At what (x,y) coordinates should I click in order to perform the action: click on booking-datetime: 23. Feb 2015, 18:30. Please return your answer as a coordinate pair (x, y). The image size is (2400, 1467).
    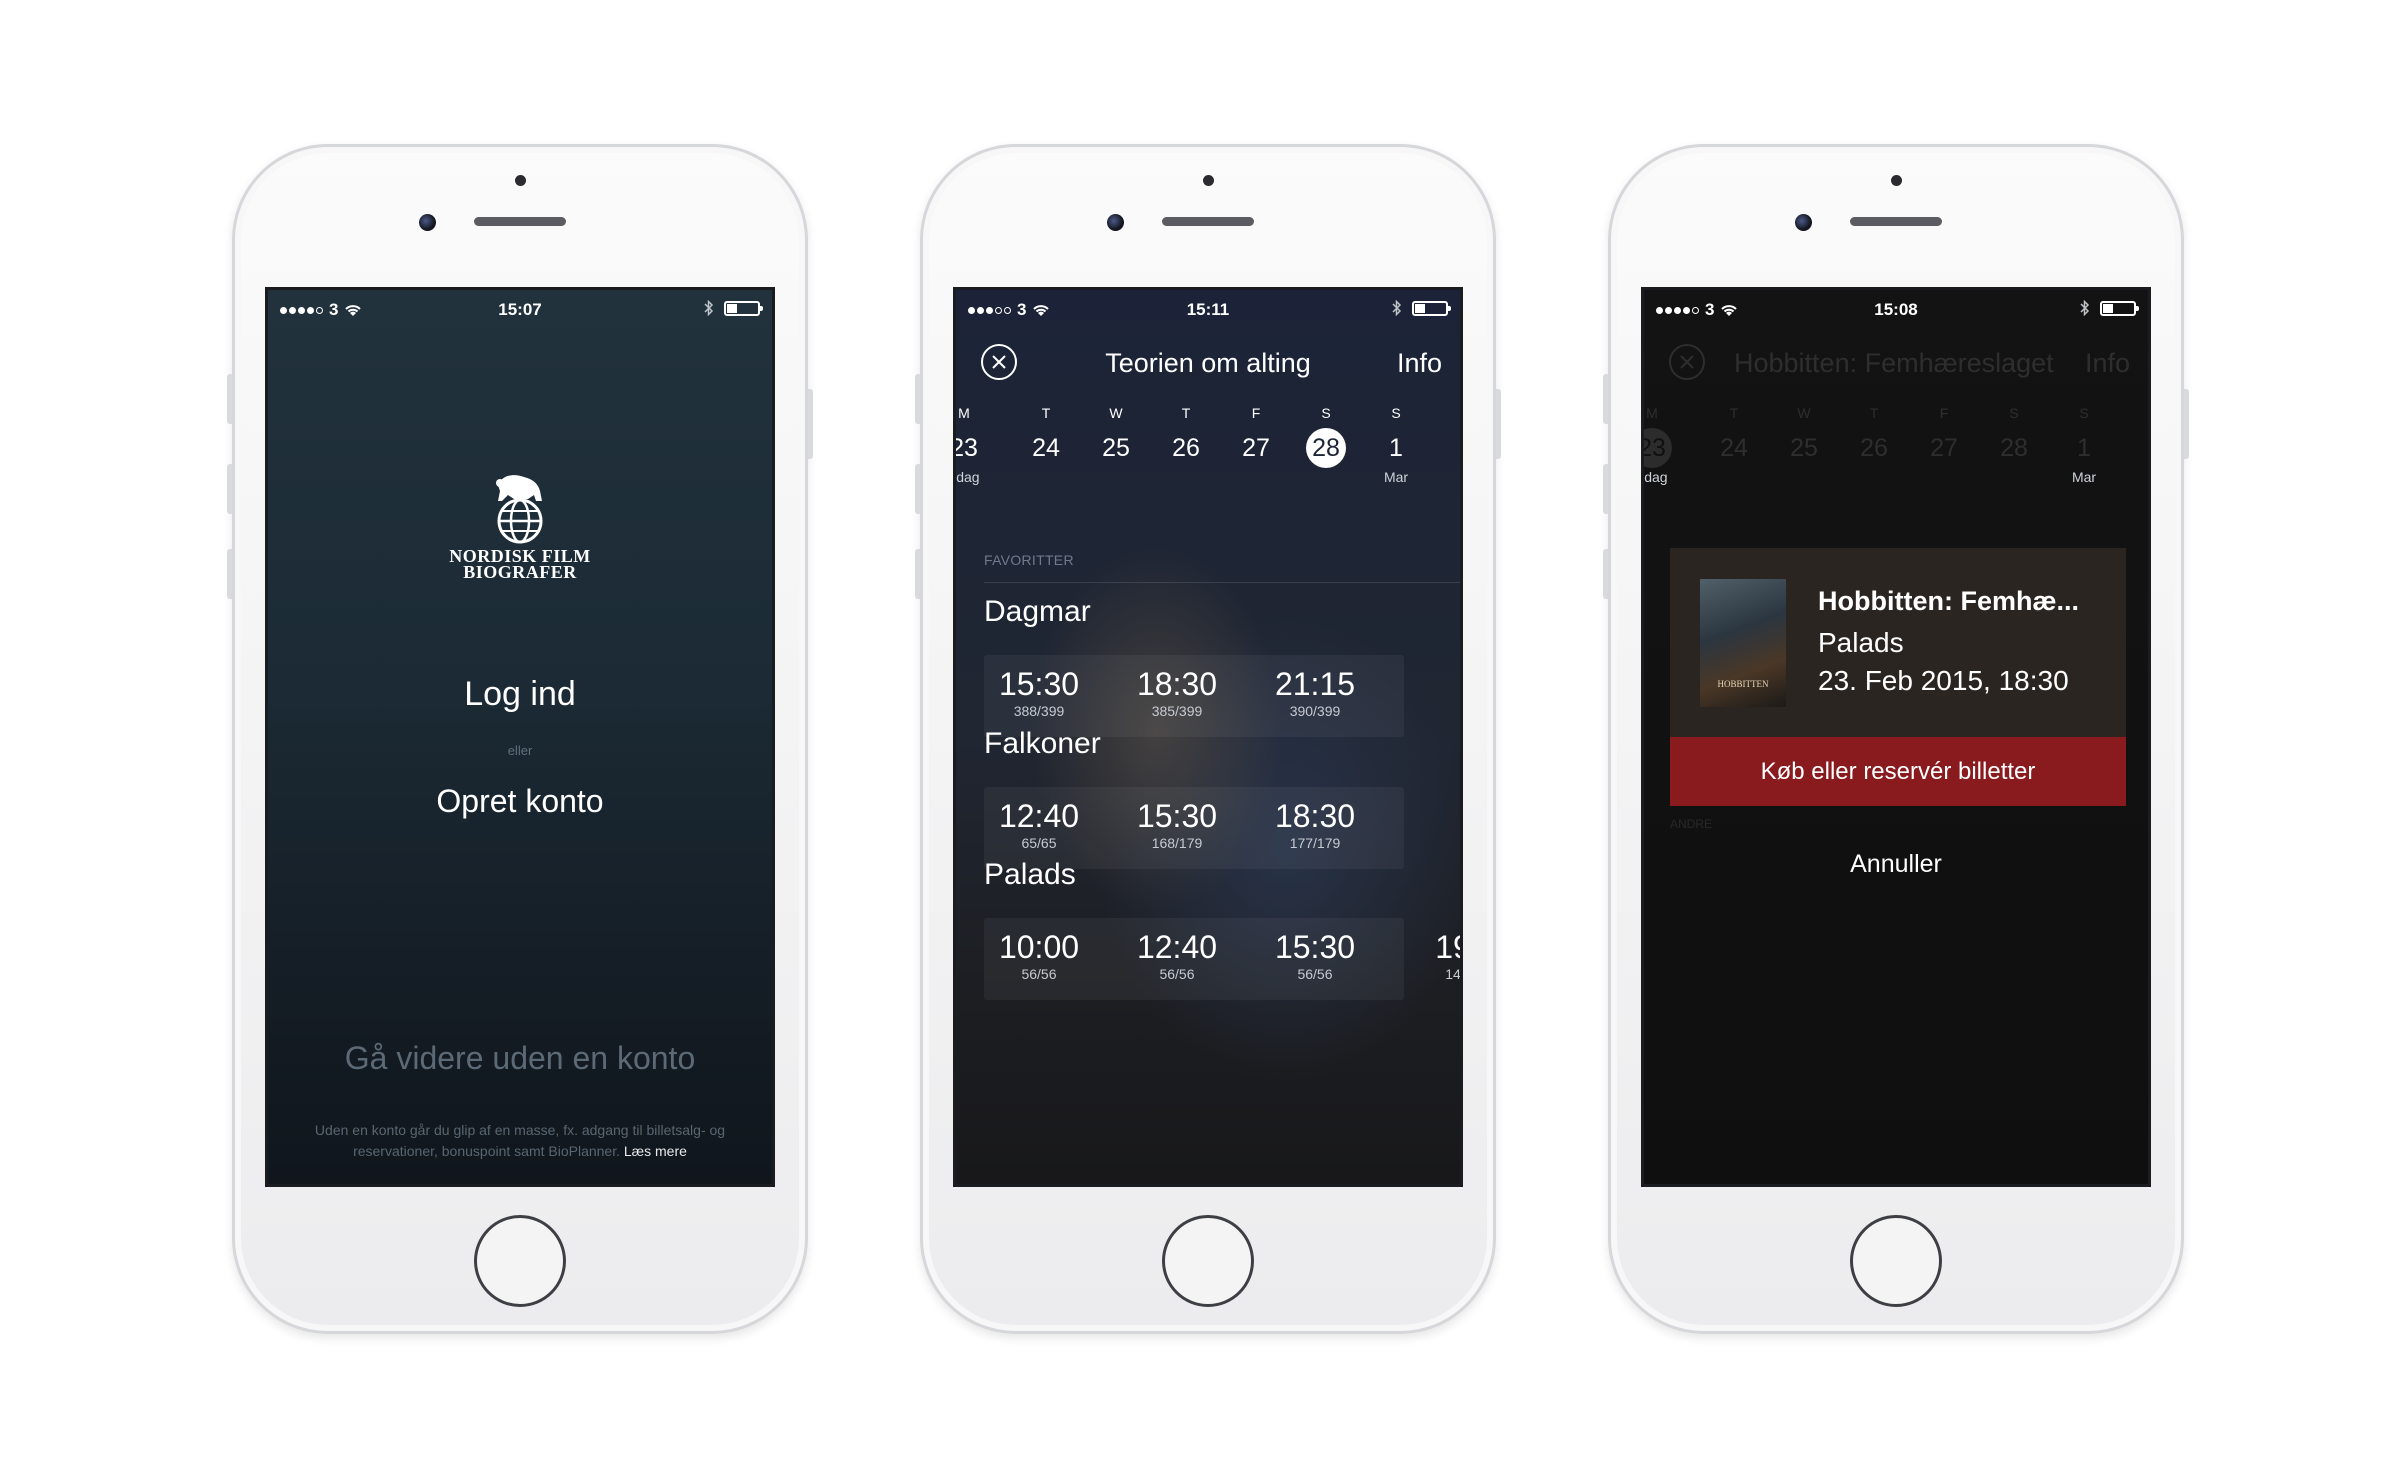
    Looking at the image, I should click on (1943, 680).